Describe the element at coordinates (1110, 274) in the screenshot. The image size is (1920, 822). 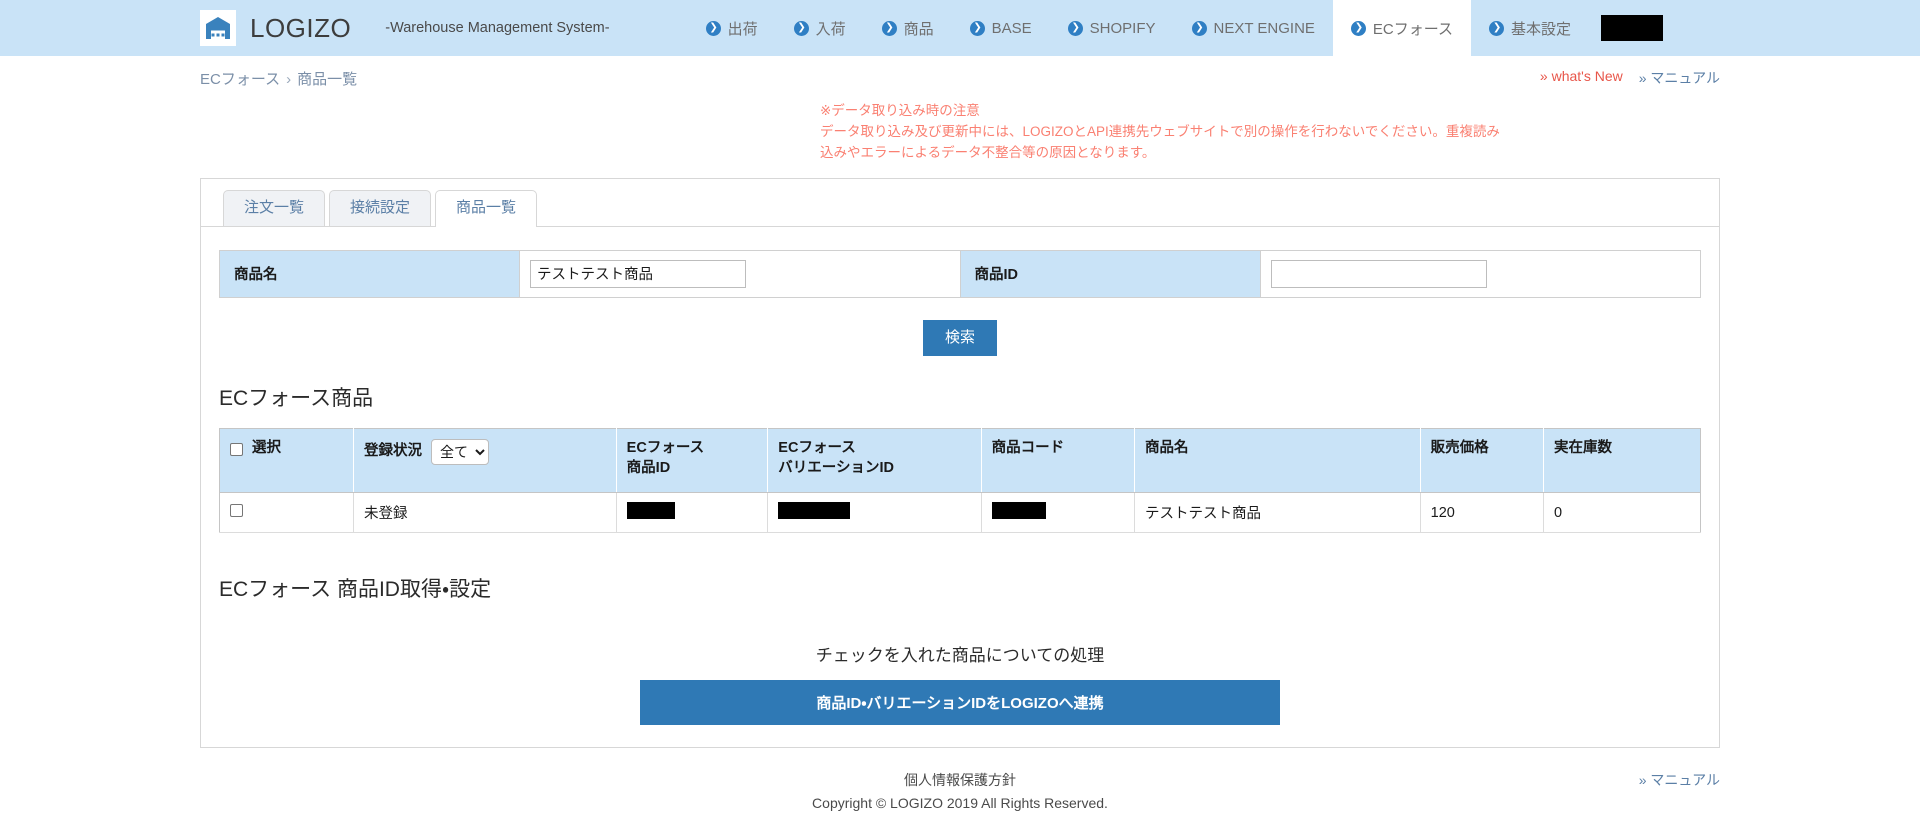
I see `product-id-label: 商品ID` at that location.